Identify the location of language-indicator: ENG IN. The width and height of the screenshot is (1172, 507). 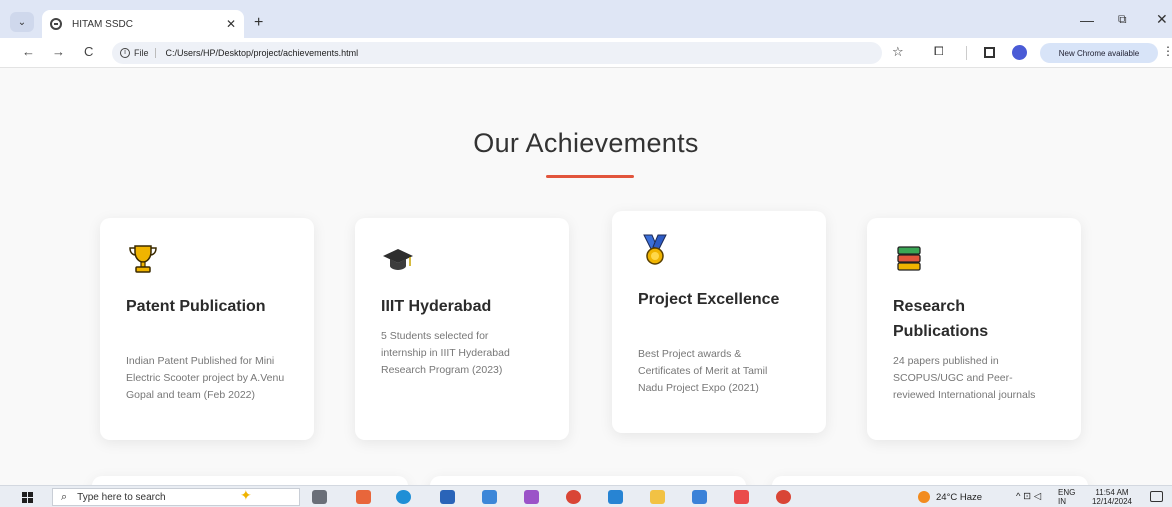
(1066, 497).